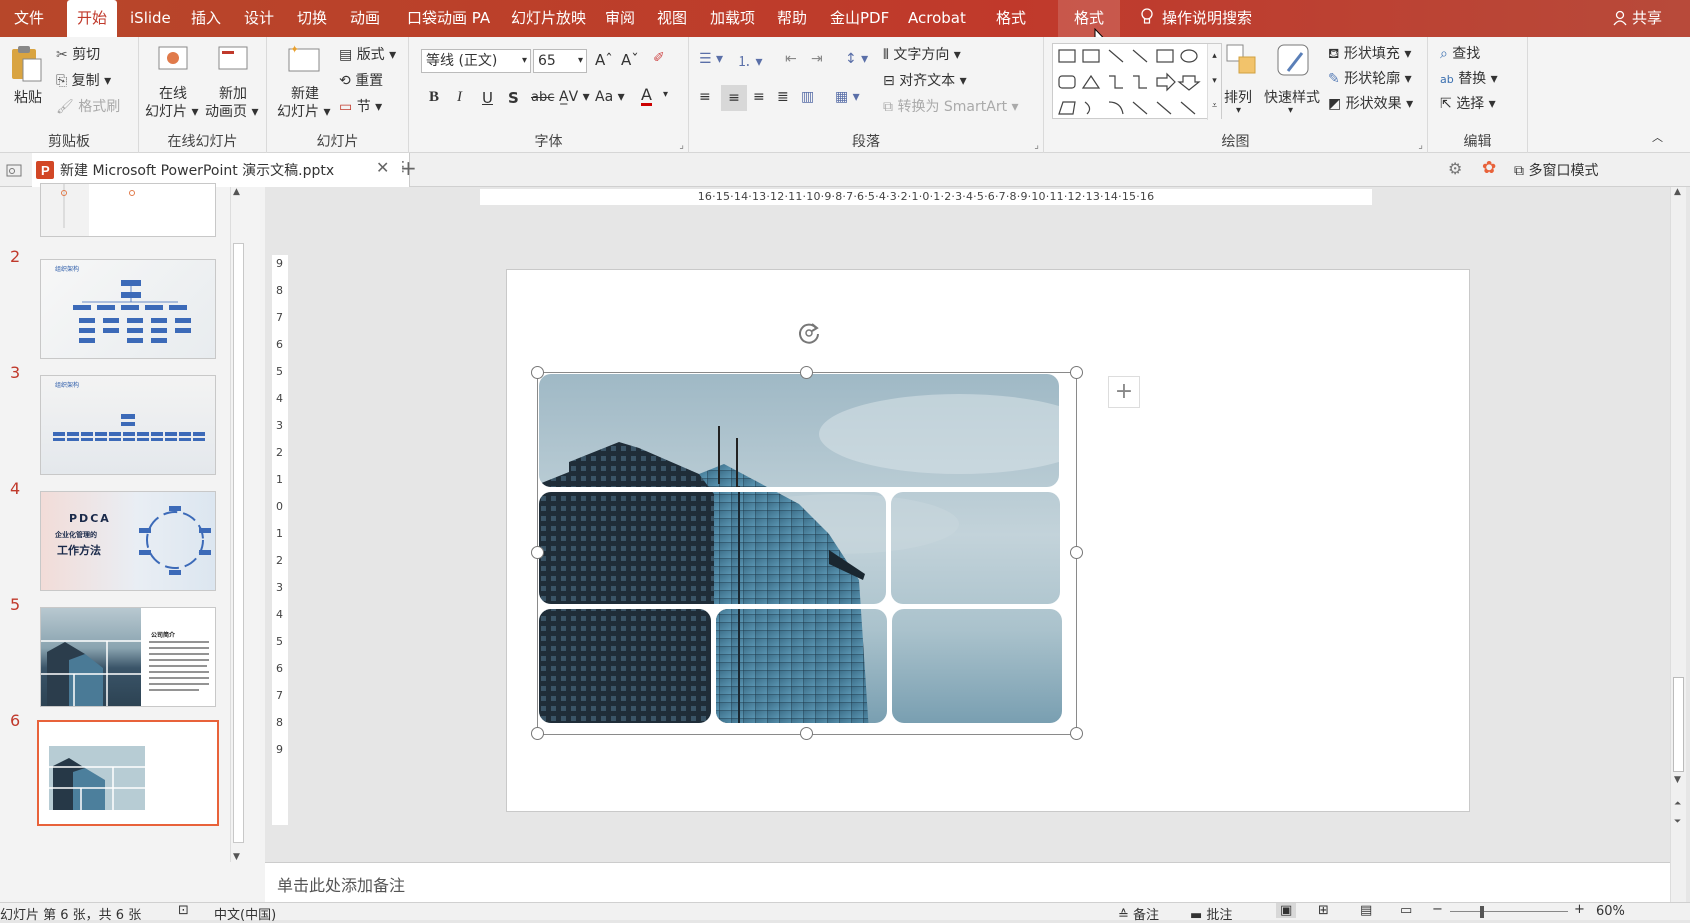 The width and height of the screenshot is (1690, 923). What do you see at coordinates (806, 372) in the screenshot?
I see `resize-handle-t` at bounding box center [806, 372].